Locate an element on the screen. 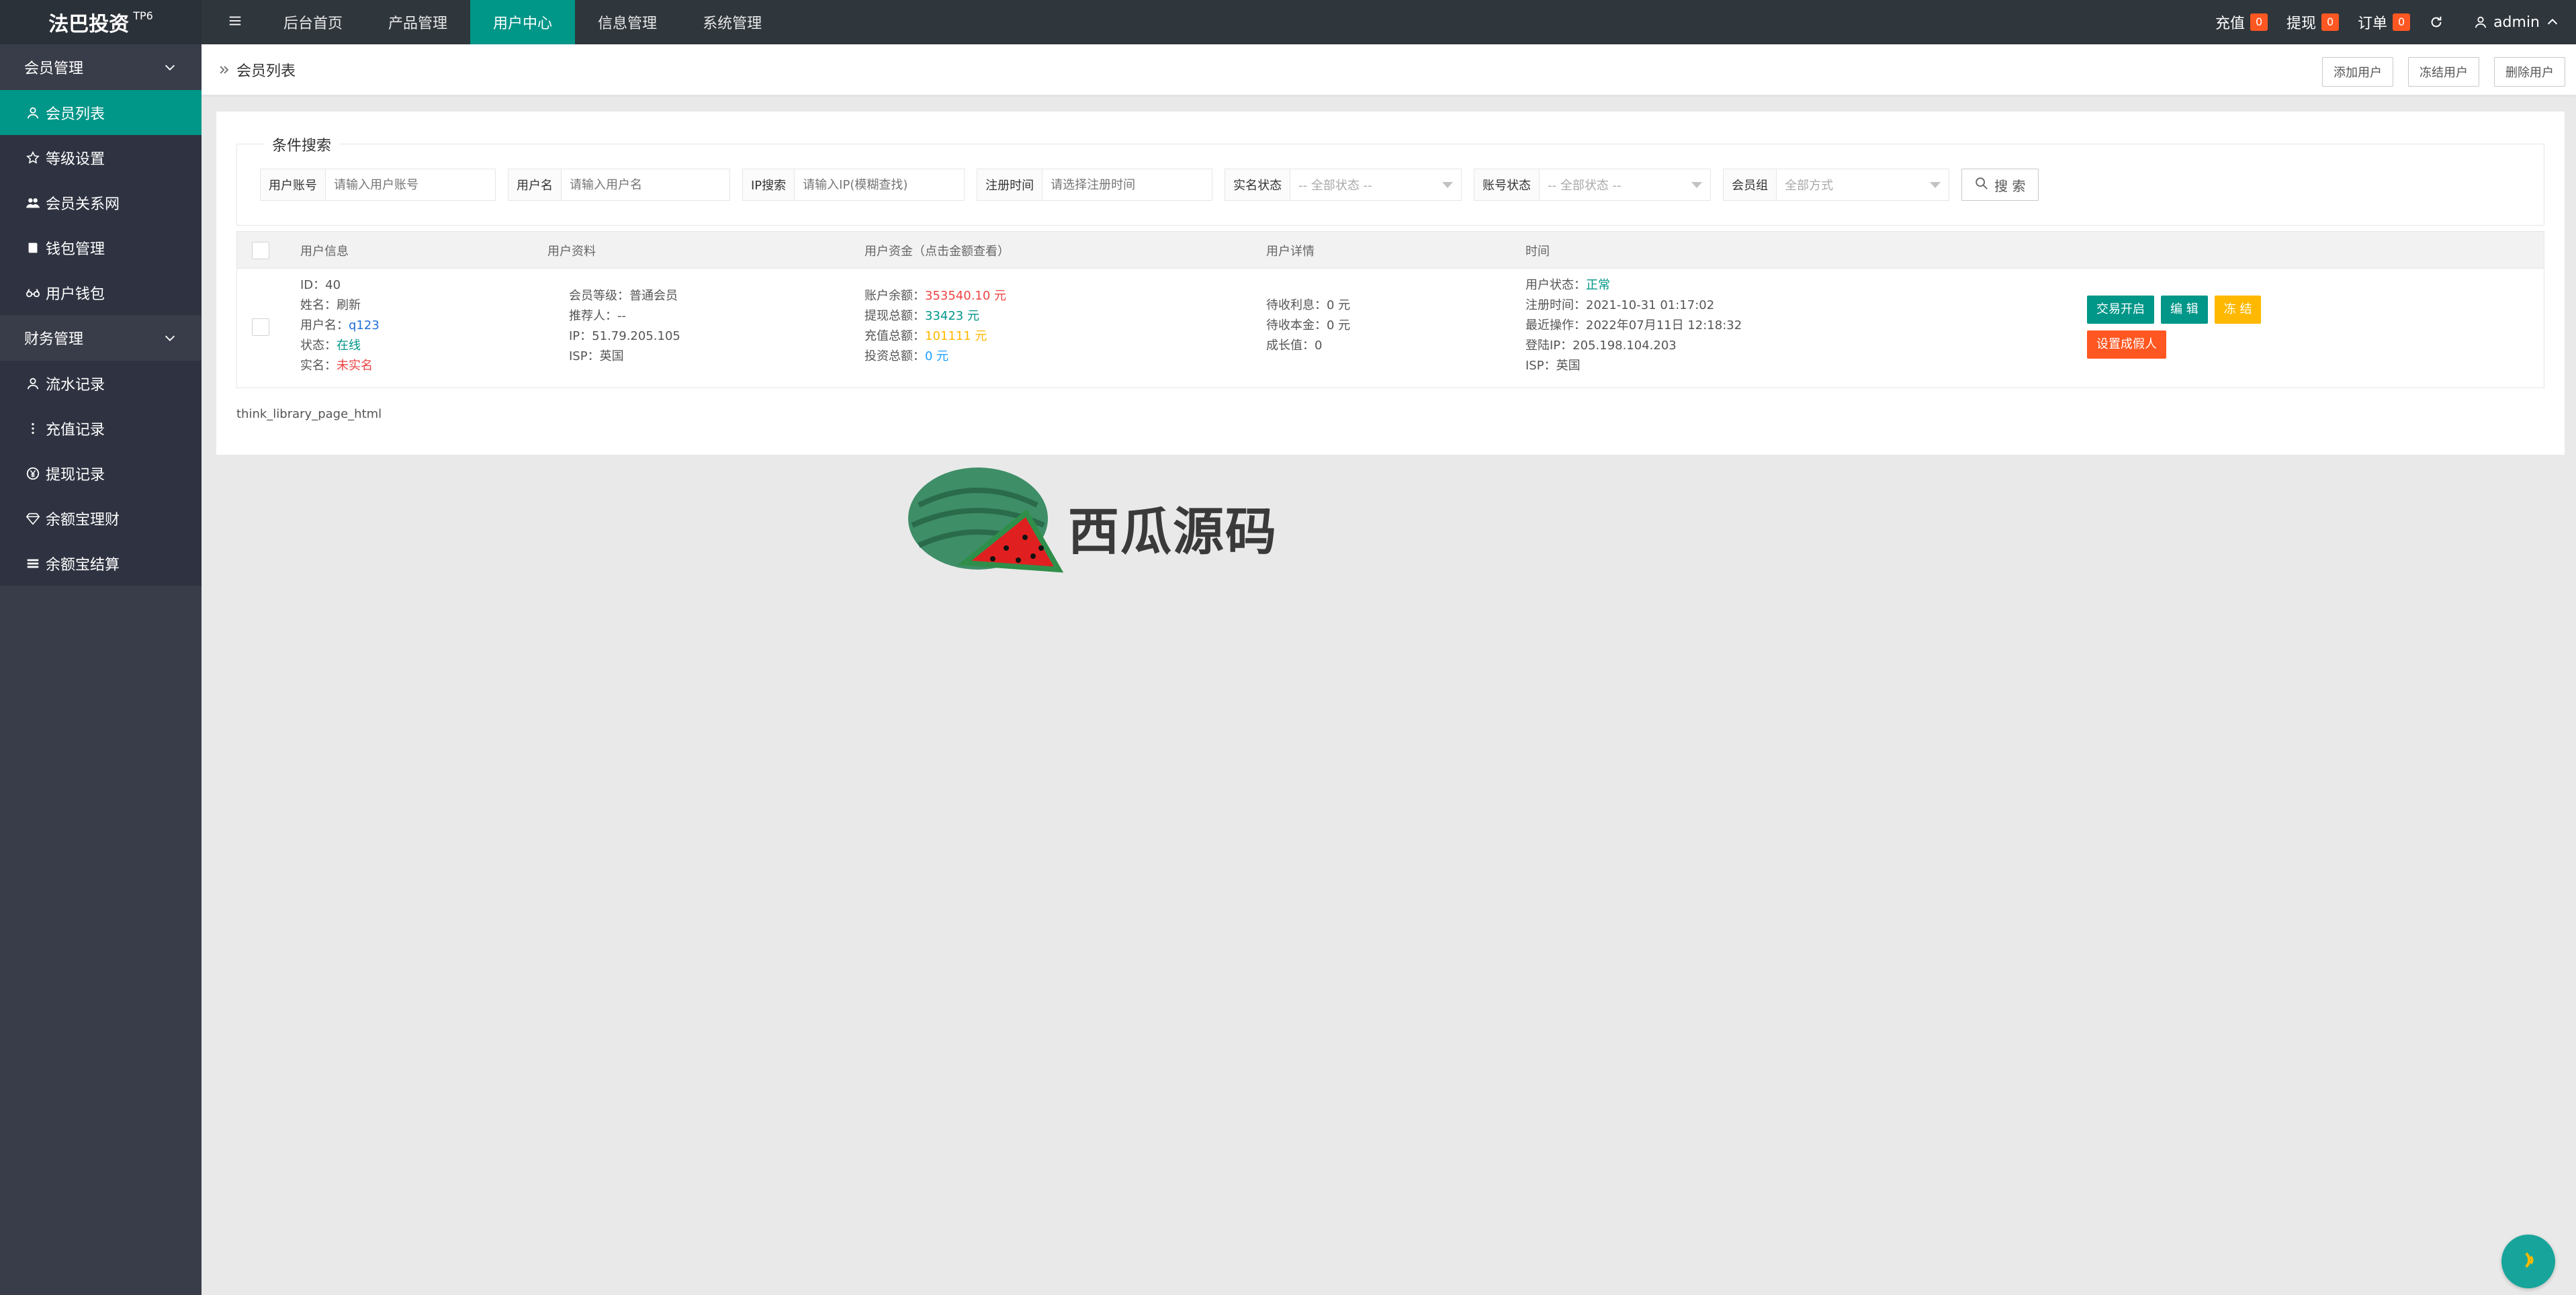 The height and width of the screenshot is (1295, 2576). sidebar-item-label: 用户钱包 is located at coordinates (75, 294).